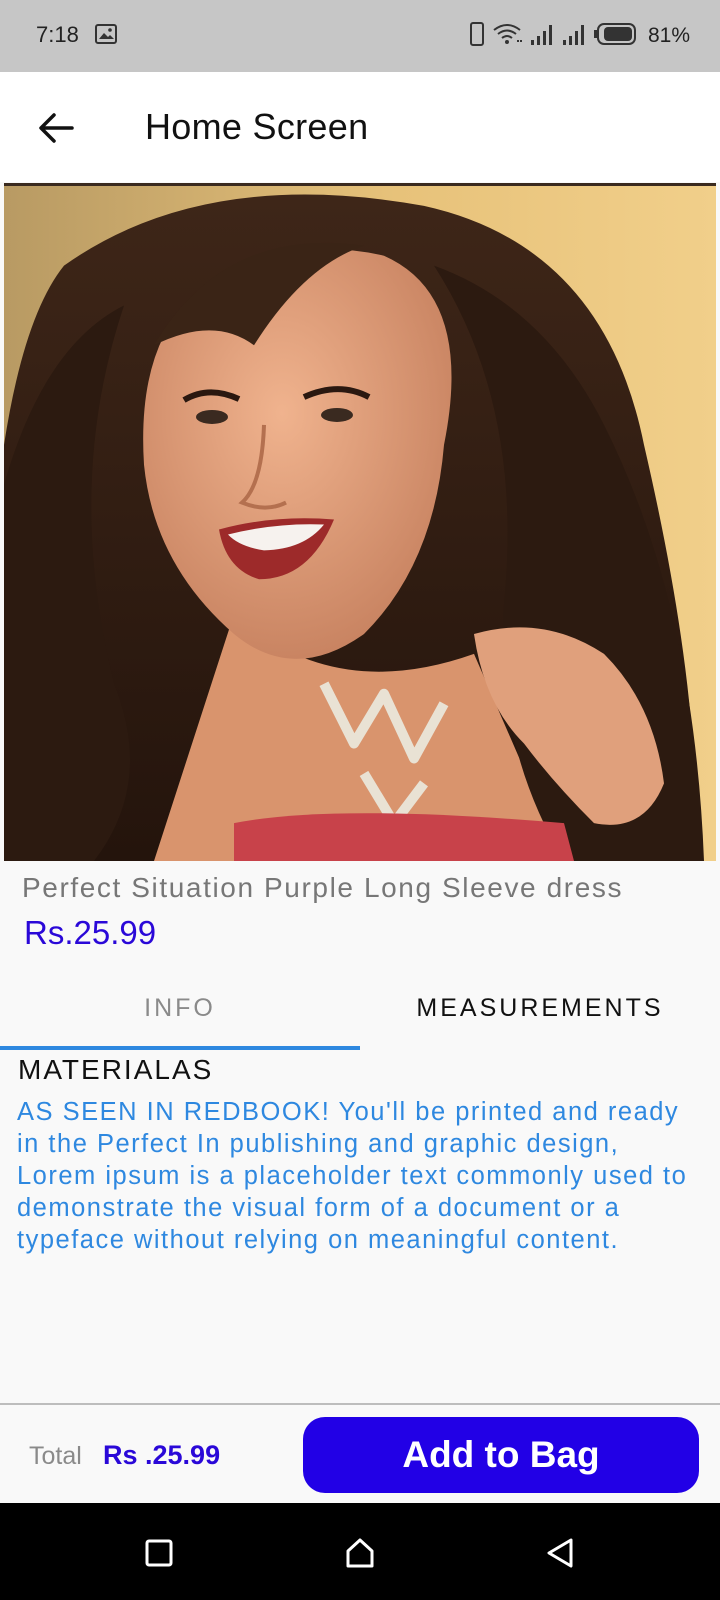  I want to click on status-bar: 7:18 81%, so click(360, 36).